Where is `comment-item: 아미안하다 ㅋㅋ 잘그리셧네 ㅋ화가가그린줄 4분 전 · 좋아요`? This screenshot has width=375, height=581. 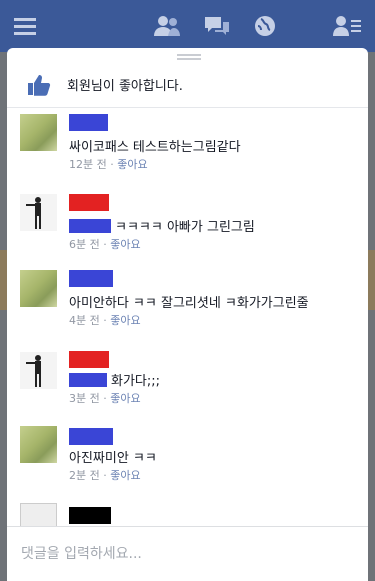
comment-item: 아미안하다 ㅋㅋ 잘그리셧네 ㅋ화가가그린줄 4분 전 · 좋아요 is located at coordinates (187, 306).